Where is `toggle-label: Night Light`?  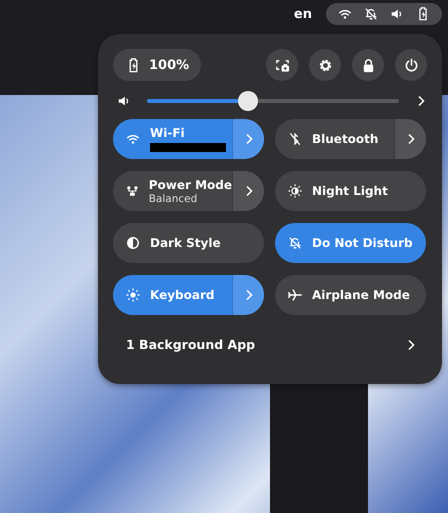
toggle-label: Night Light is located at coordinates (350, 191).